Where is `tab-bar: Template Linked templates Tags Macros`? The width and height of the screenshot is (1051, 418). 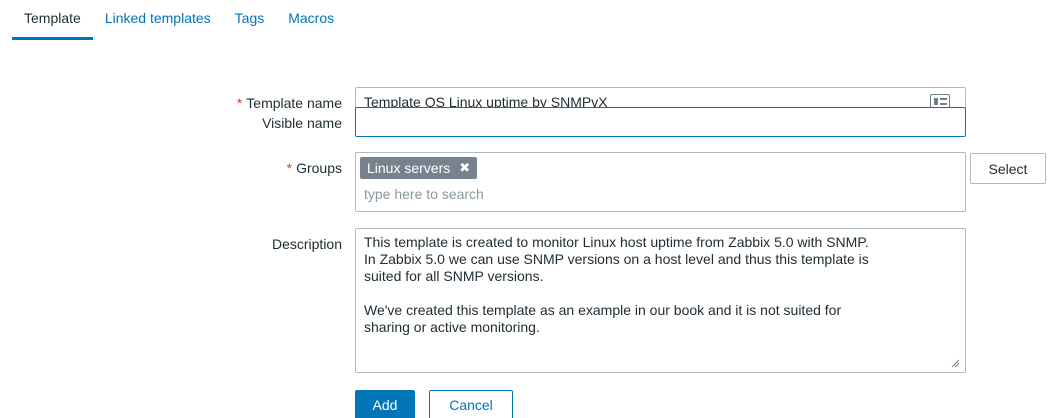
tab-bar: Template Linked templates Tags Macros is located at coordinates (525, 20).